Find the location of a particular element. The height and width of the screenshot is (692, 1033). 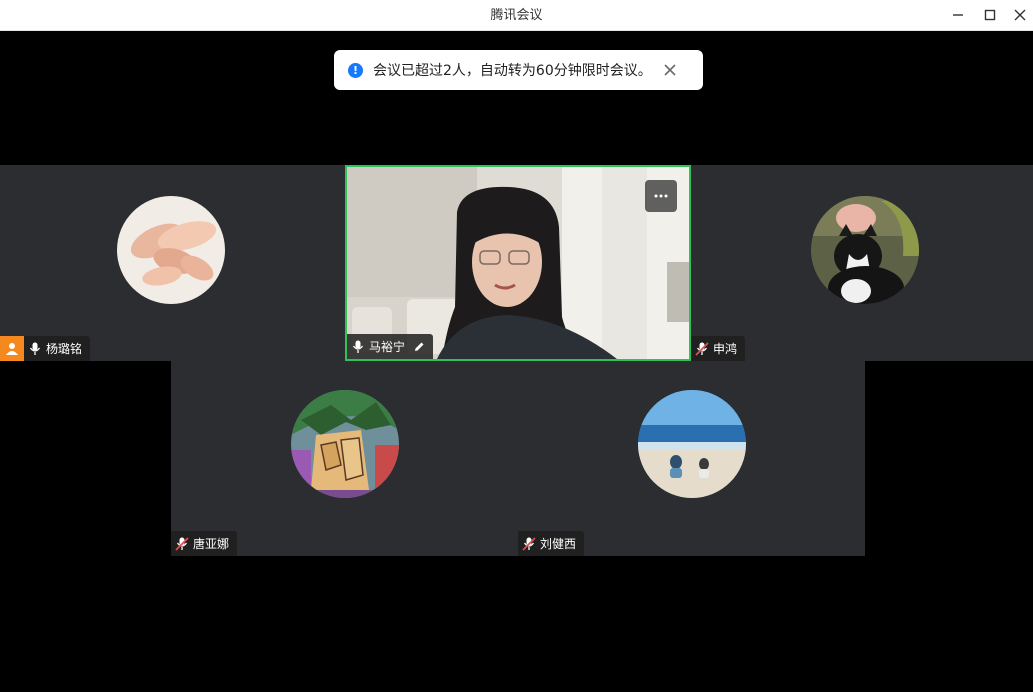

participant-nametag: 申鸿 is located at coordinates (718, 348).